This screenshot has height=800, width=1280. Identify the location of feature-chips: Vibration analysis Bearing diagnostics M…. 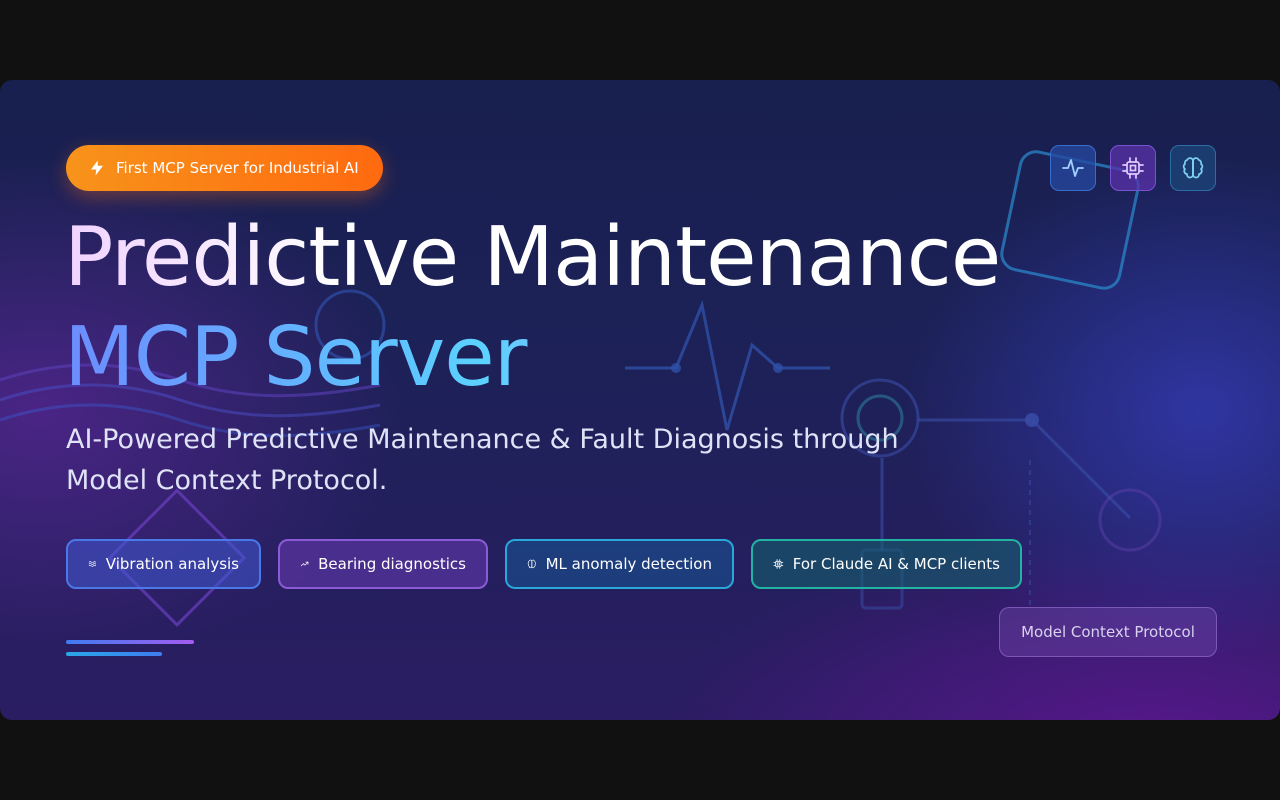
(544, 564).